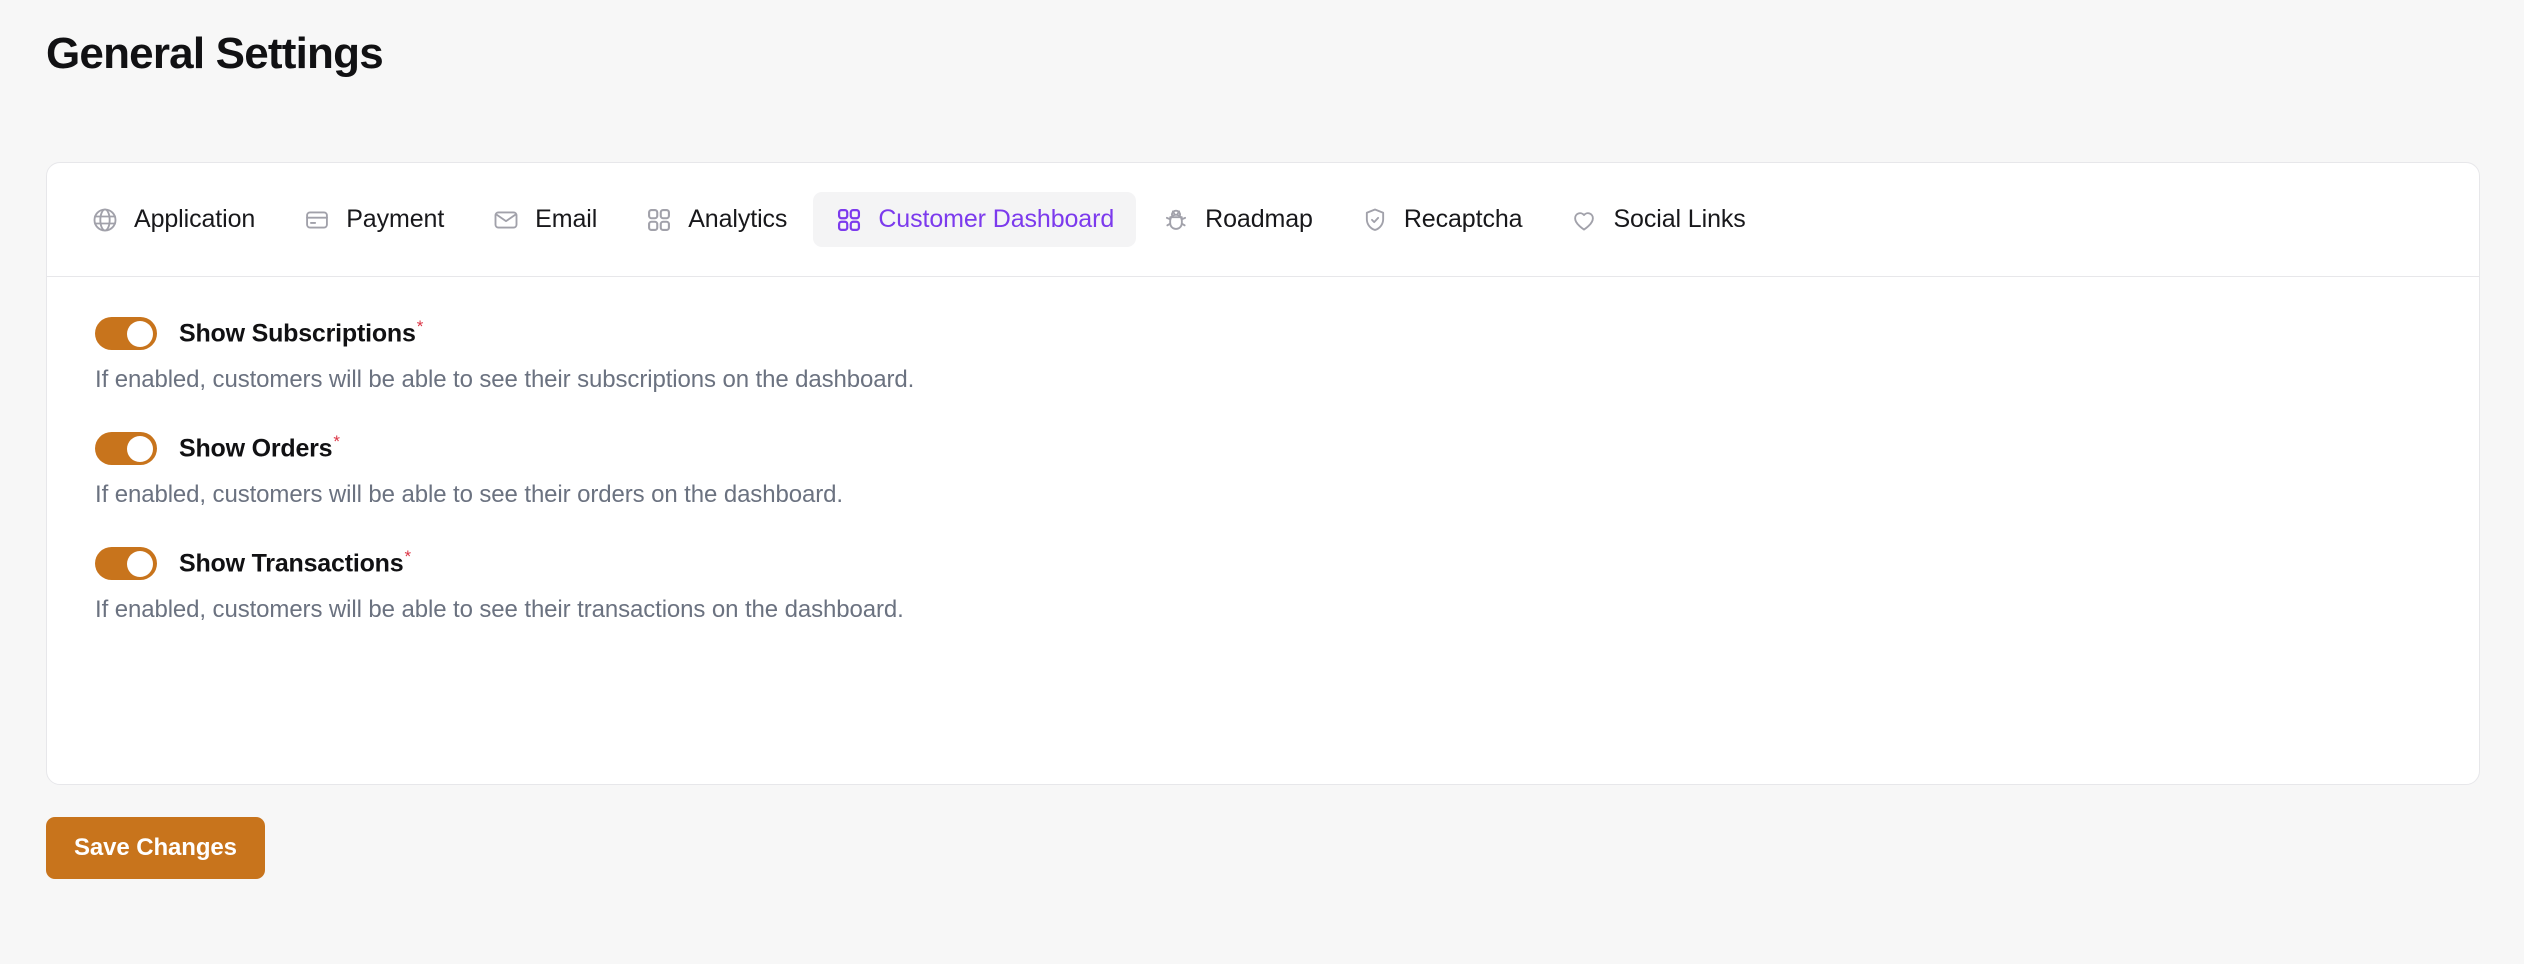  Describe the element at coordinates (1176, 220) in the screenshot. I see `bug-icon` at that location.